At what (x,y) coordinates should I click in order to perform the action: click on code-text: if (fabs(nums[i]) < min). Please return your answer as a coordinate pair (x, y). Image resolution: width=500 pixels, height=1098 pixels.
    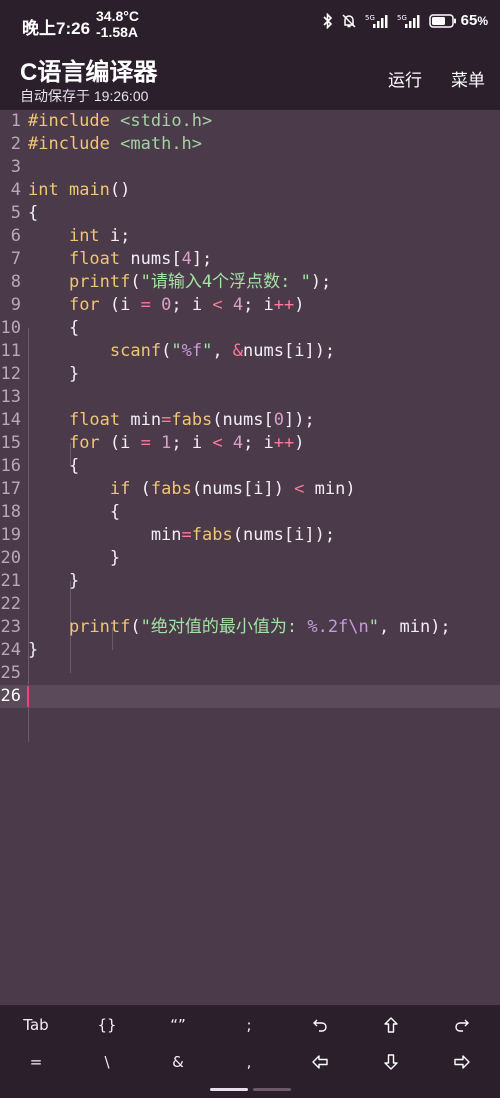
    Looking at the image, I should click on (232, 489).